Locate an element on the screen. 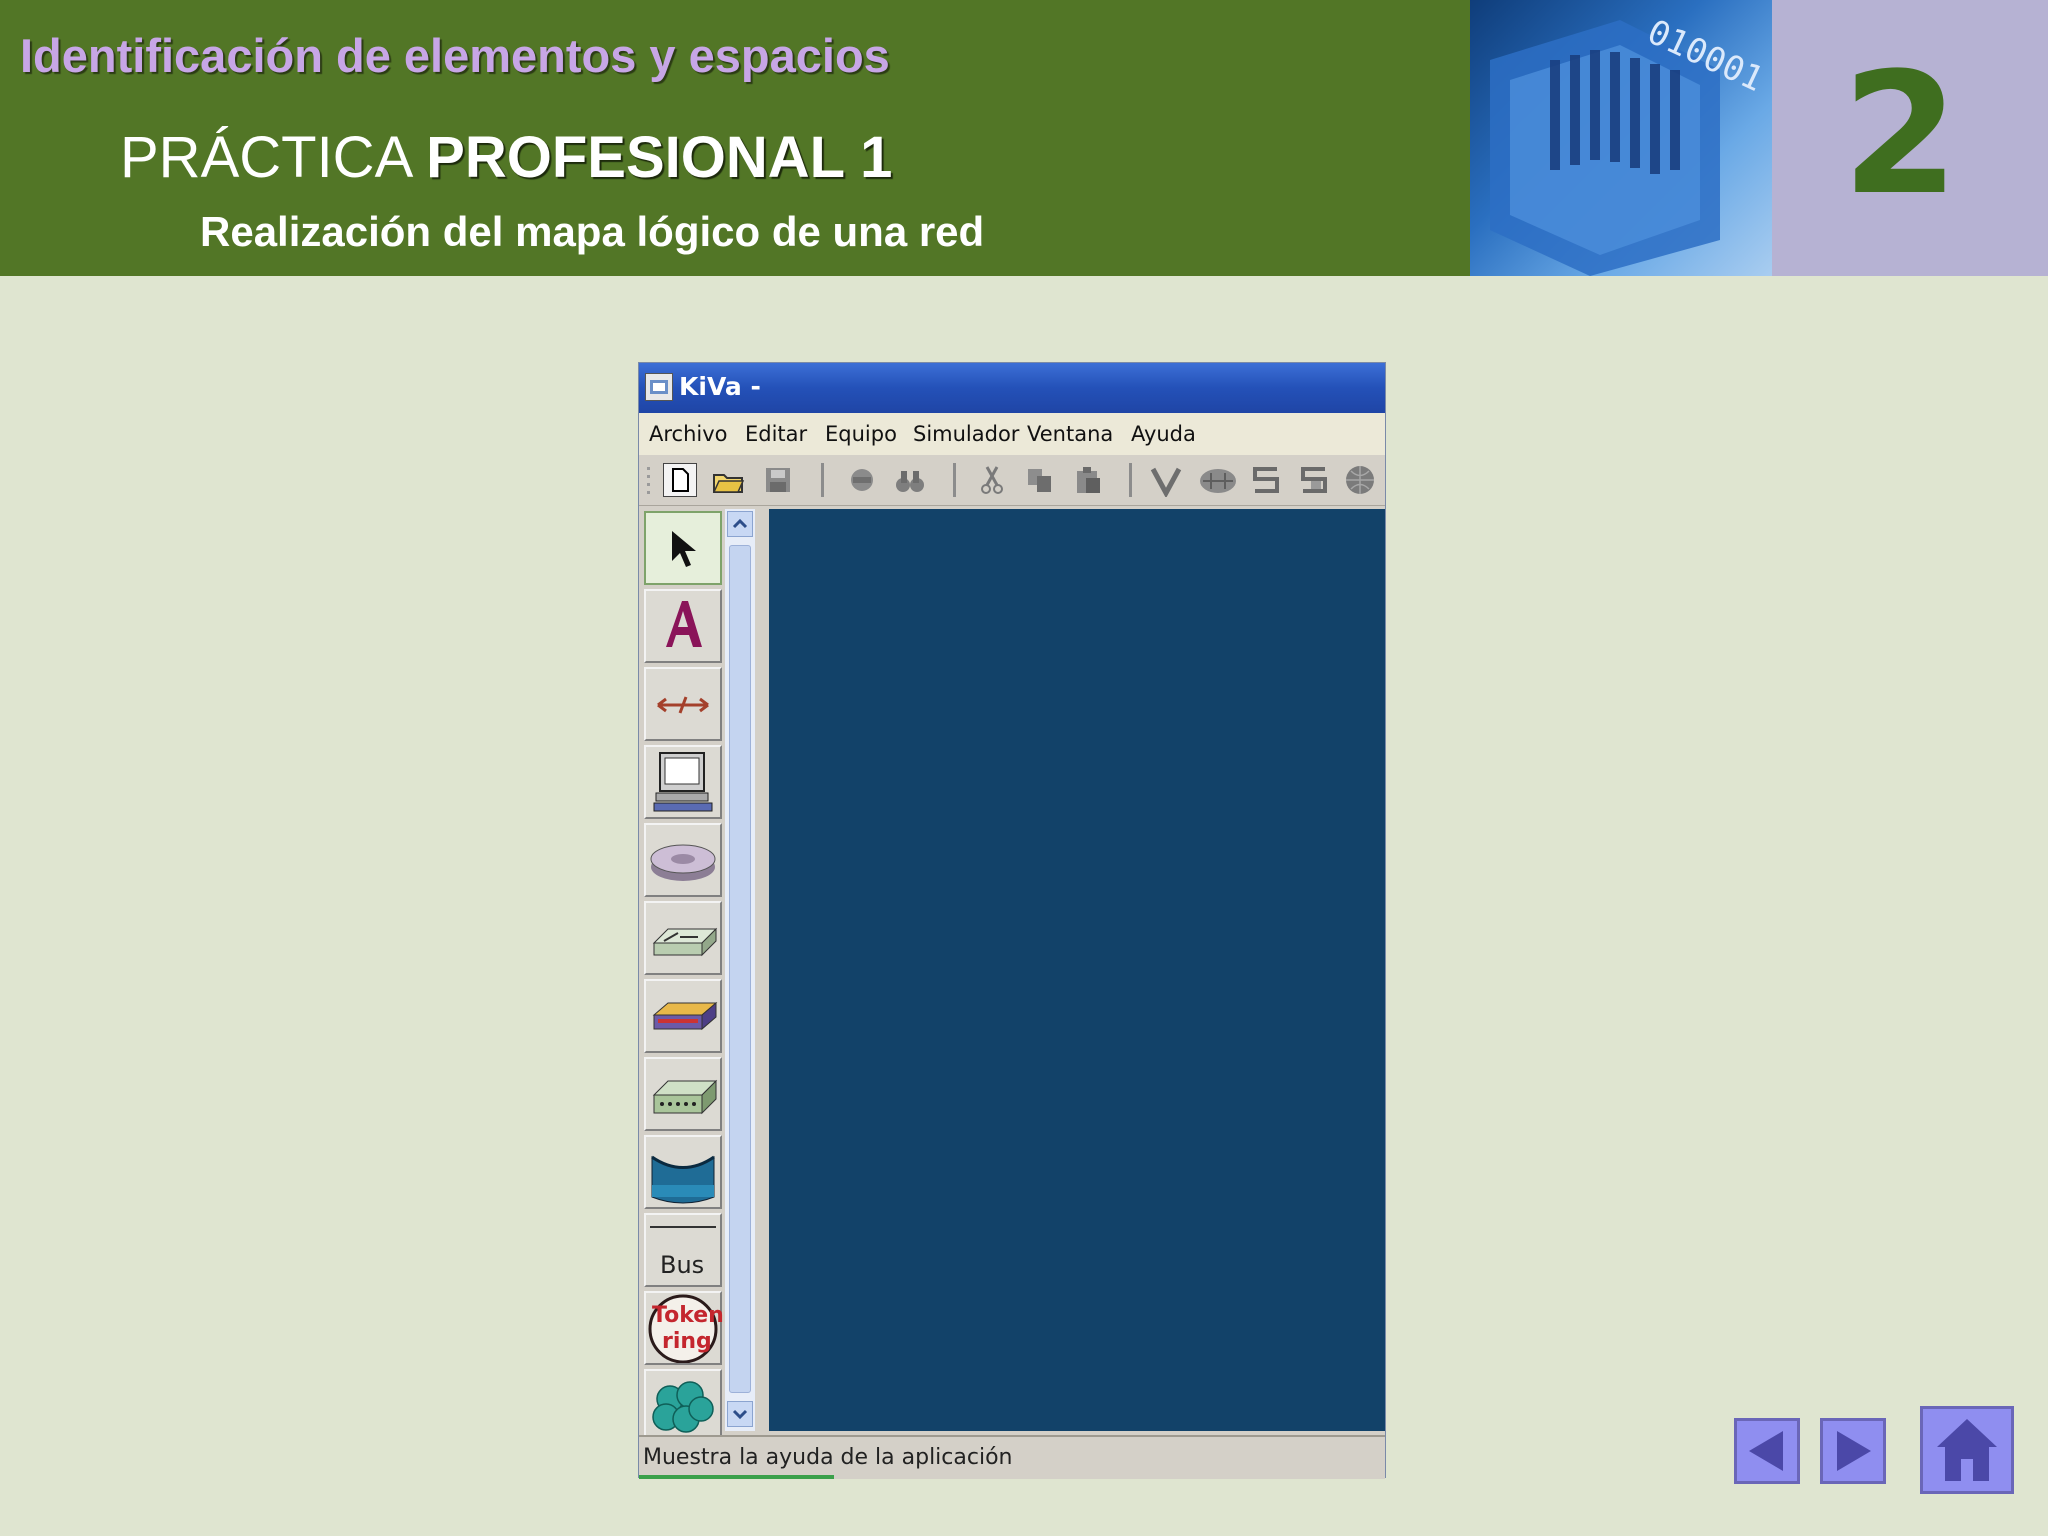 This screenshot has width=2048, height=1536. tool-icon is located at coordinates (862, 480).